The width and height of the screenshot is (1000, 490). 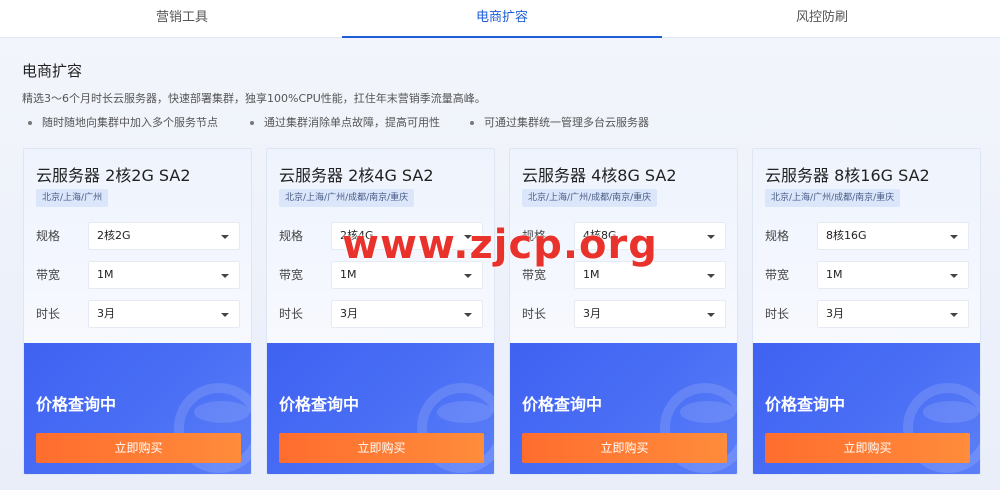 I want to click on spec-row: 规格 2核2G, so click(x=138, y=236).